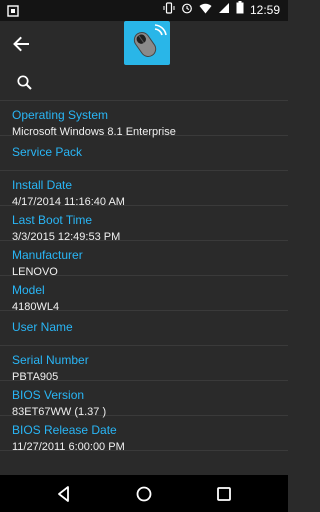 This screenshot has height=512, width=320. Describe the element at coordinates (21, 44) in the screenshot. I see `arrow-back-icon` at that location.